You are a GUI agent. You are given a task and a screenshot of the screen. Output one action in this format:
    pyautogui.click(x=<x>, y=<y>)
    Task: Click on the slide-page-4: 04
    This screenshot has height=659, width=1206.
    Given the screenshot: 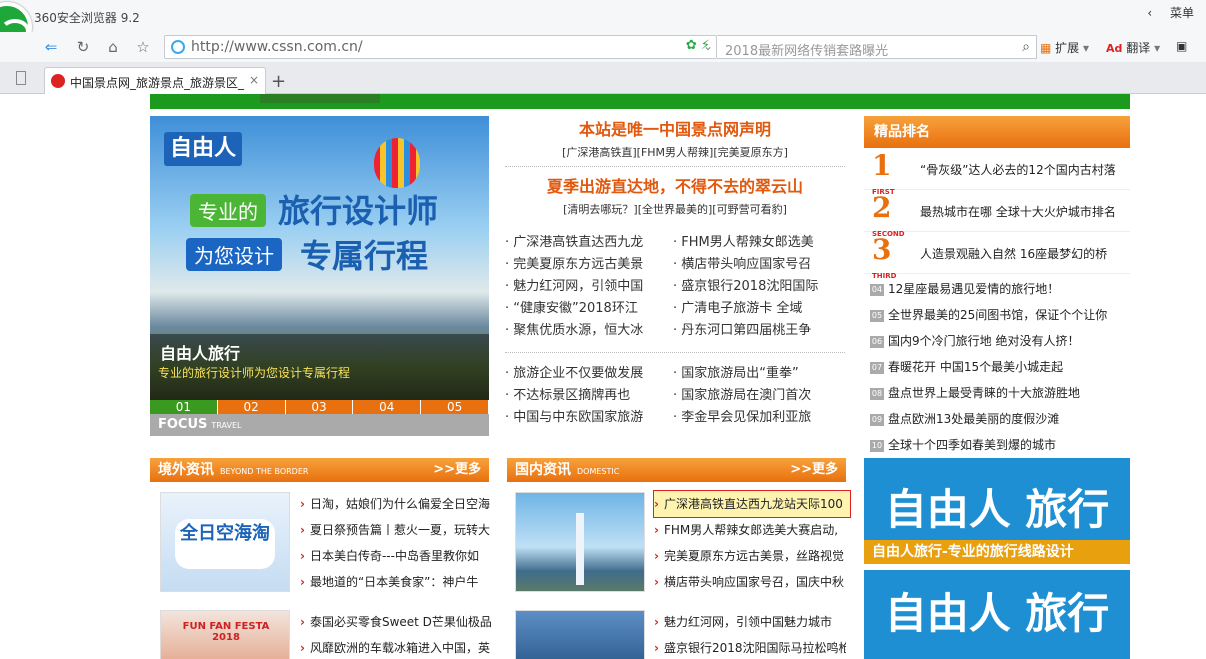 What is the action you would take?
    pyautogui.click(x=387, y=407)
    